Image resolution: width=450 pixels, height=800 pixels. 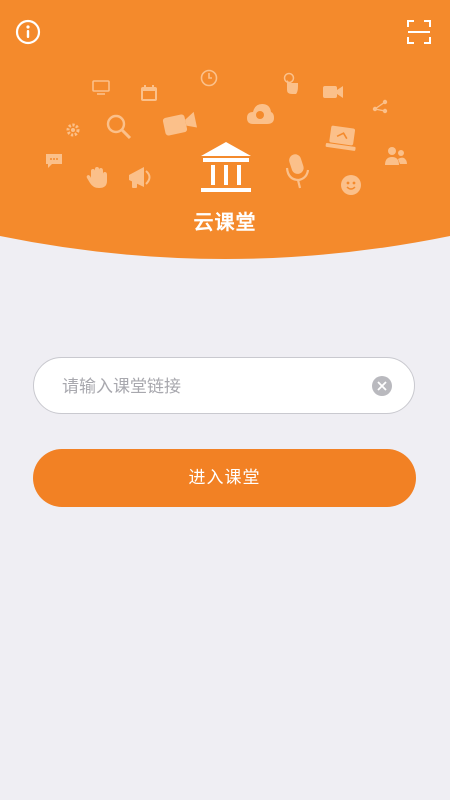 I want to click on laptop-icon, so click(x=340, y=138).